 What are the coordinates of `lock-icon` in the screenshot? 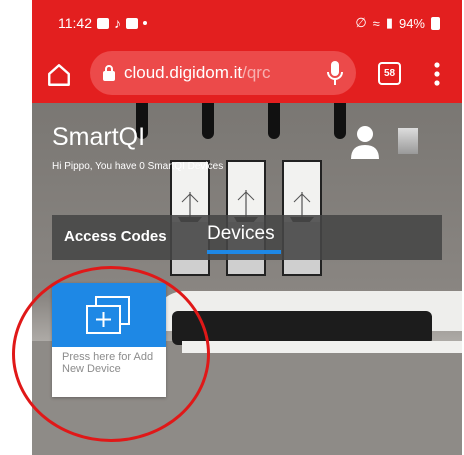 It's located at (109, 73).